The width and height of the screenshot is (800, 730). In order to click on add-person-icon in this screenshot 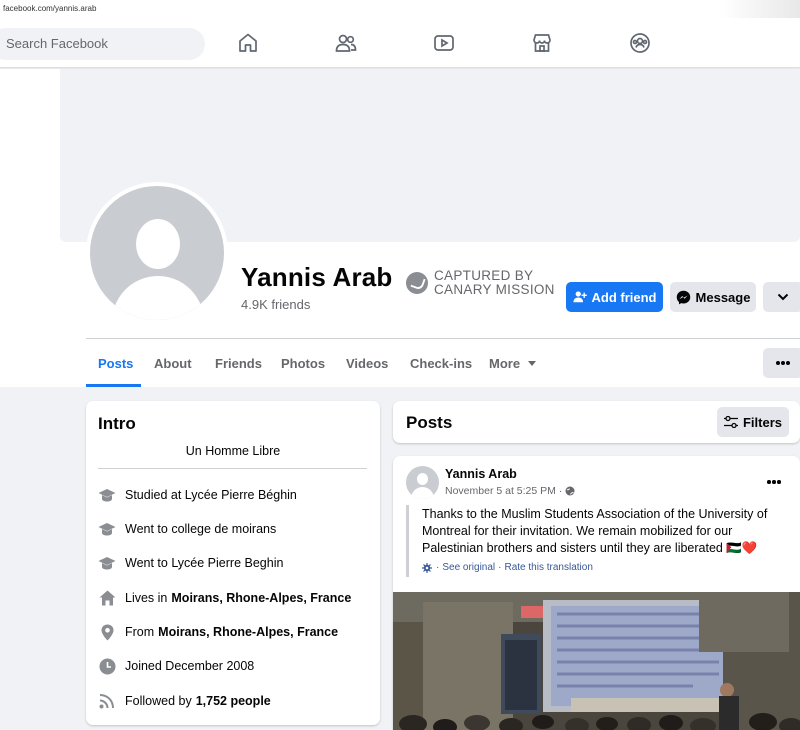, I will do `click(579, 297)`.